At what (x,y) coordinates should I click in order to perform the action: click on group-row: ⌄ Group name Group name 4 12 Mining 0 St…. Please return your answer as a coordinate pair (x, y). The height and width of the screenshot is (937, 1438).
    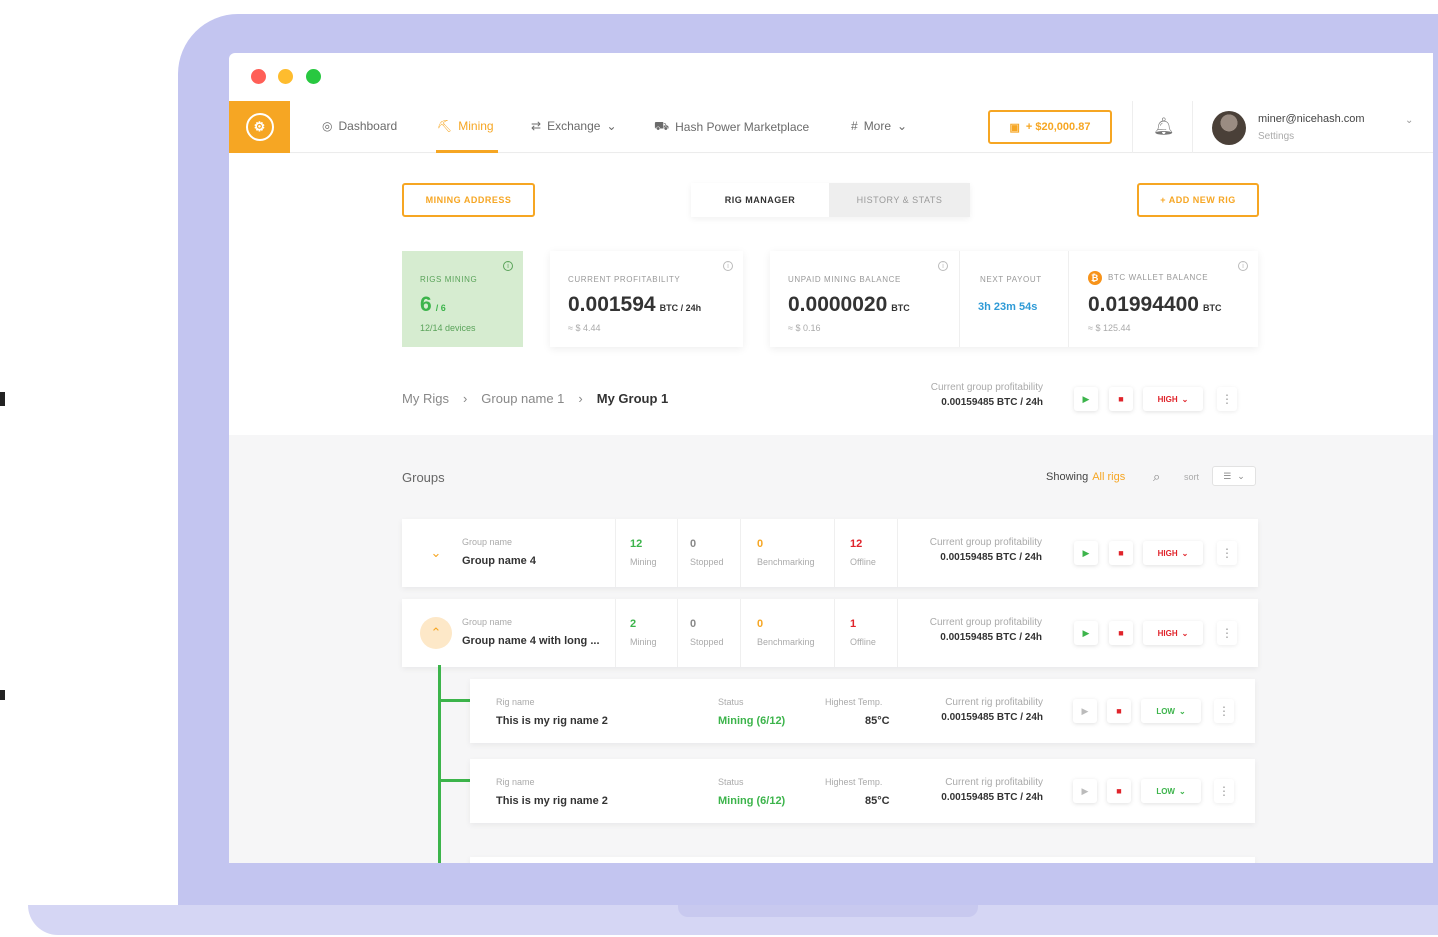
    Looking at the image, I should click on (830, 553).